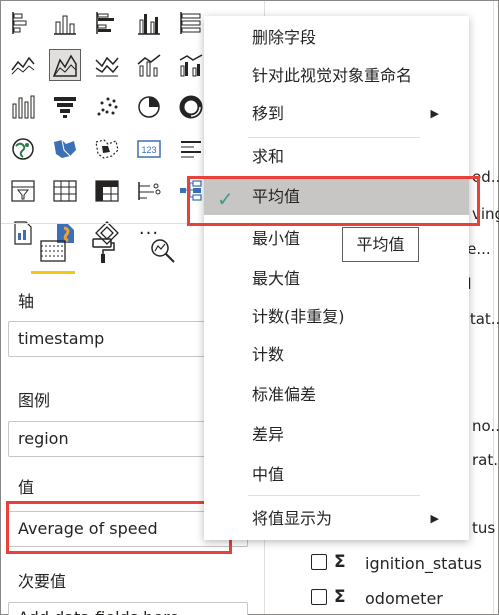 Image resolution: width=499 pixels, height=615 pixels. Describe the element at coordinates (268, 354) in the screenshot. I see `menu-item-label: 计数` at that location.